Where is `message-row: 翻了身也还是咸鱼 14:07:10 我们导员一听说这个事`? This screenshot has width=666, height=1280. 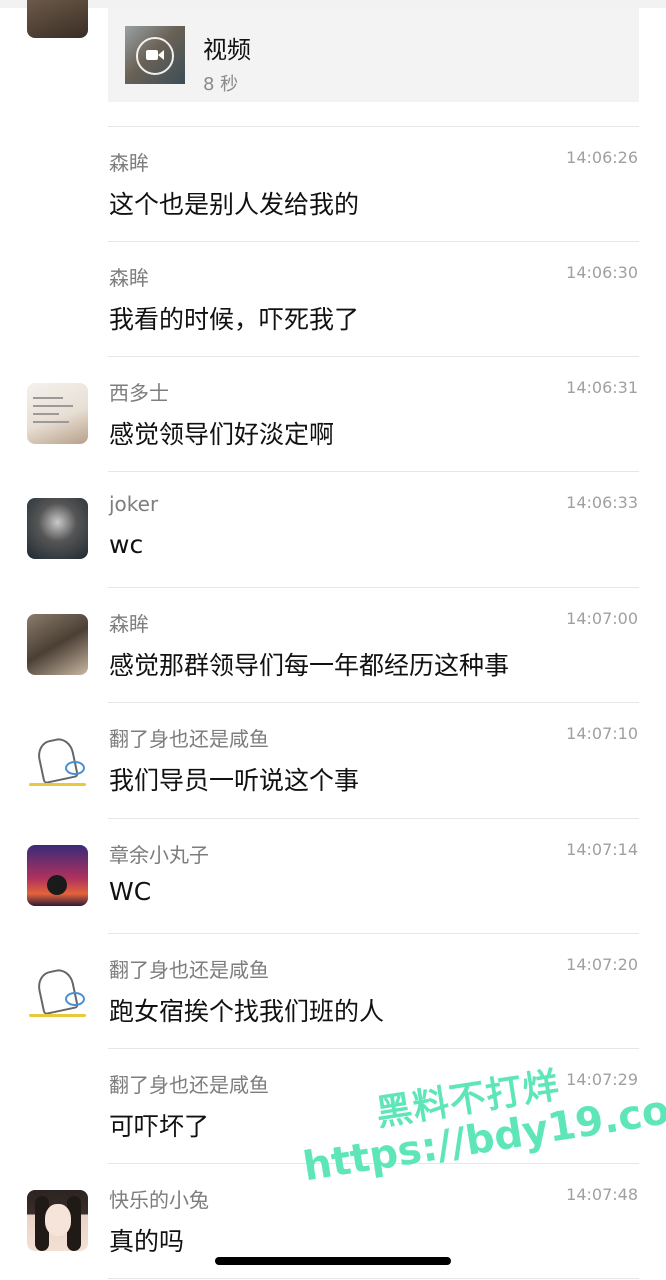 message-row: 翻了身也还是咸鱼 14:07:10 我们导员一听说这个事 is located at coordinates (333, 759).